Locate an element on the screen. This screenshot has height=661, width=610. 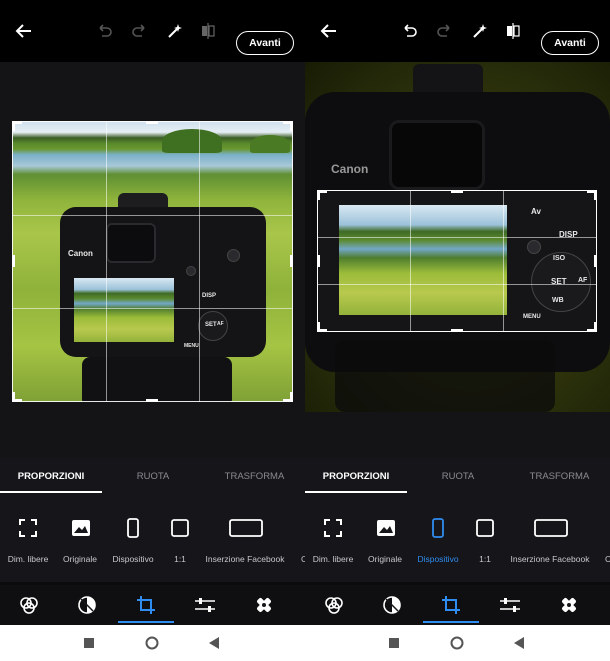
system-nav-bar is located at coordinates (305, 643).